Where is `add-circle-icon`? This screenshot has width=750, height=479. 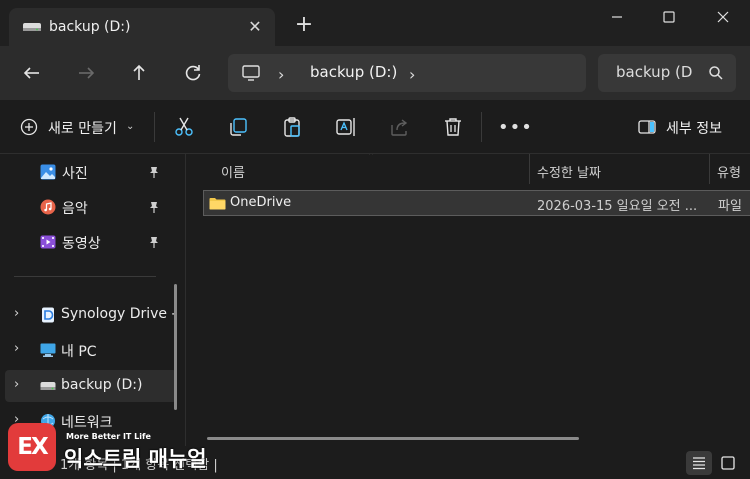
add-circle-icon is located at coordinates (29, 127).